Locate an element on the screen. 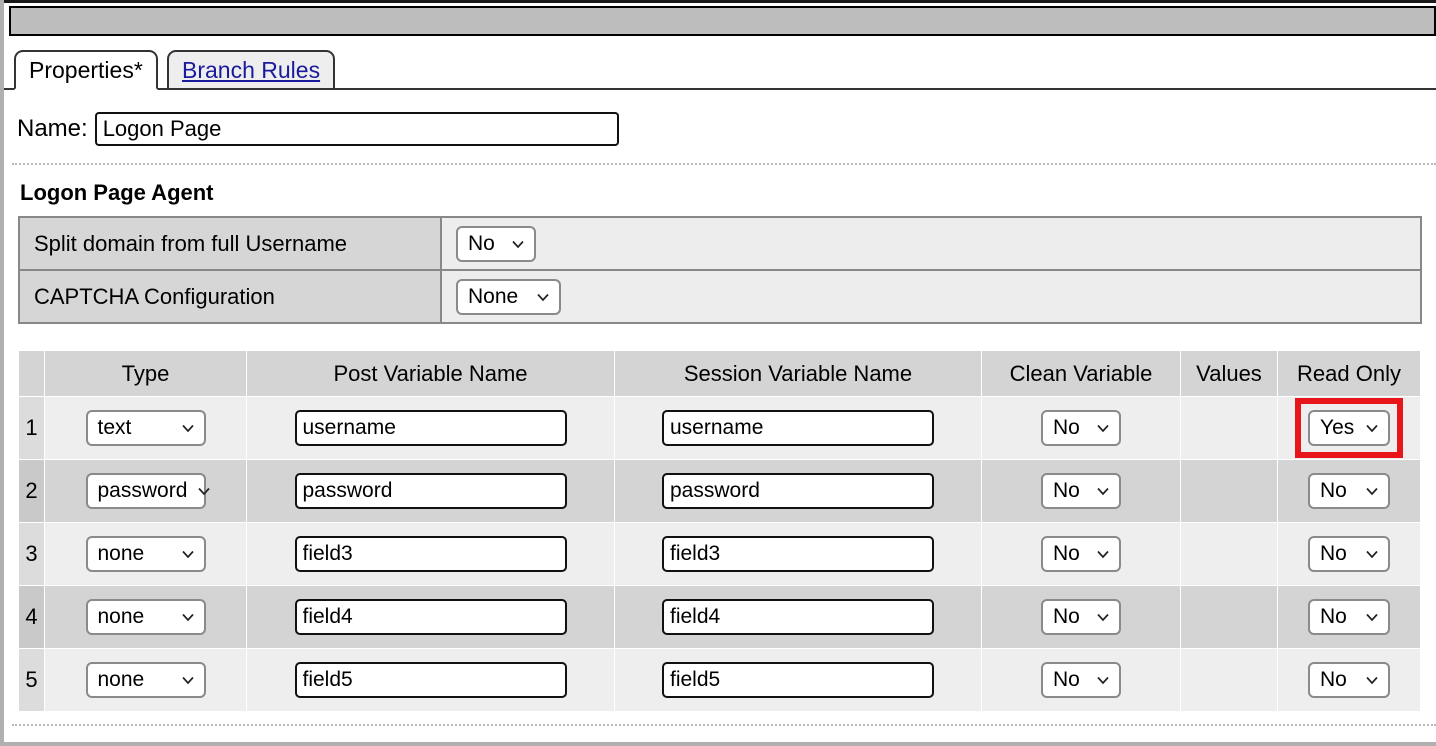 Image resolution: width=1436 pixels, height=746 pixels. toolbar is located at coordinates (722, 21).